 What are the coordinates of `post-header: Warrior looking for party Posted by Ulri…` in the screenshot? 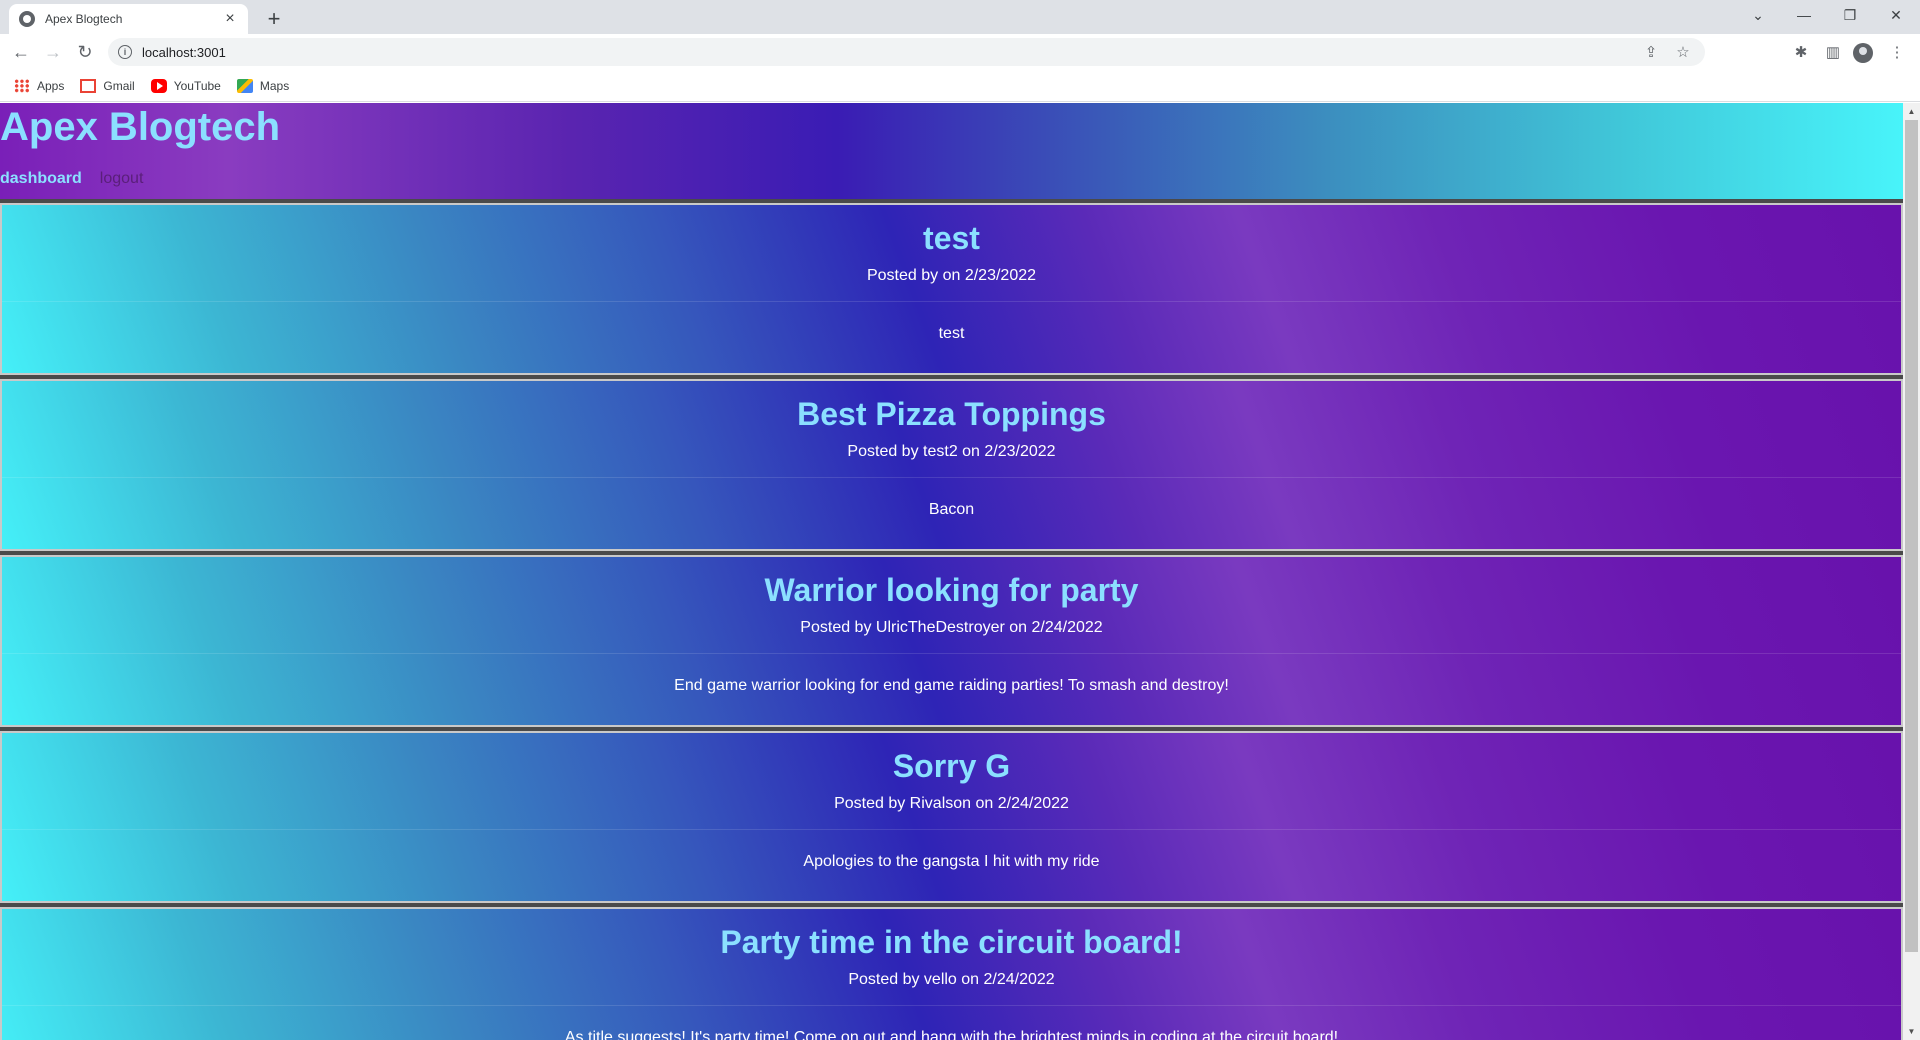 It's located at (951, 605).